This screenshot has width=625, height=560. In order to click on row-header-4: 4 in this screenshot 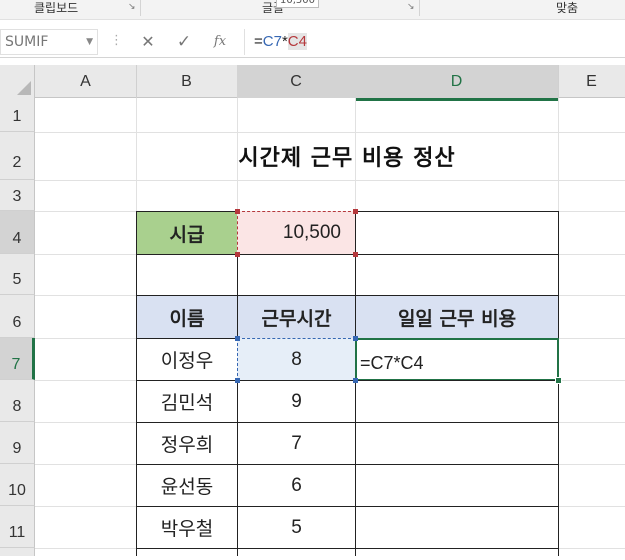, I will do `click(17, 232)`.